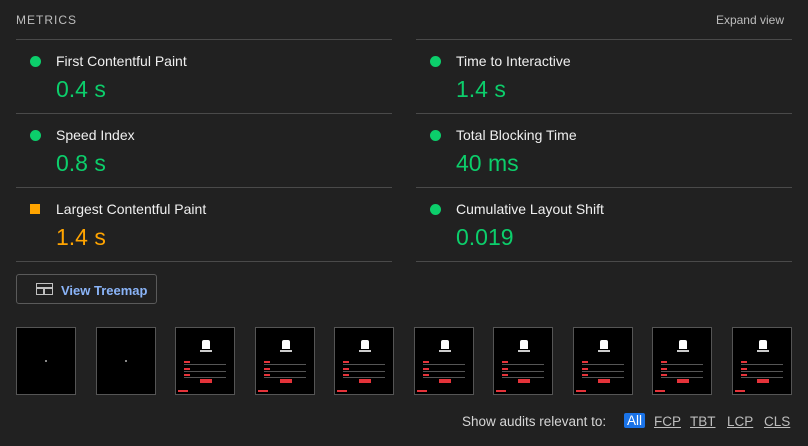 The width and height of the screenshot is (808, 446). I want to click on filter-cls: CLS, so click(777, 421).